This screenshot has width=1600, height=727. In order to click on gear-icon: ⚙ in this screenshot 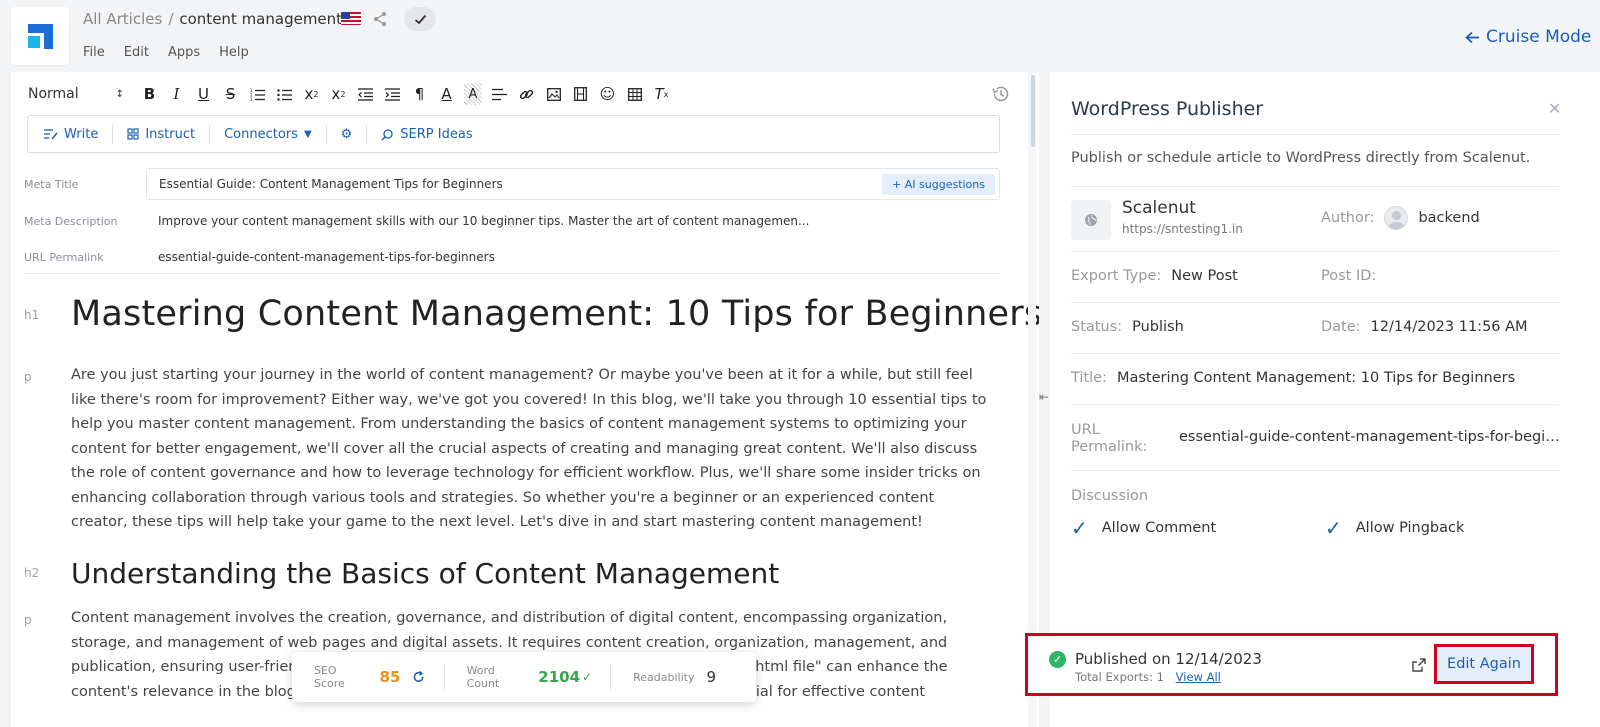, I will do `click(346, 134)`.